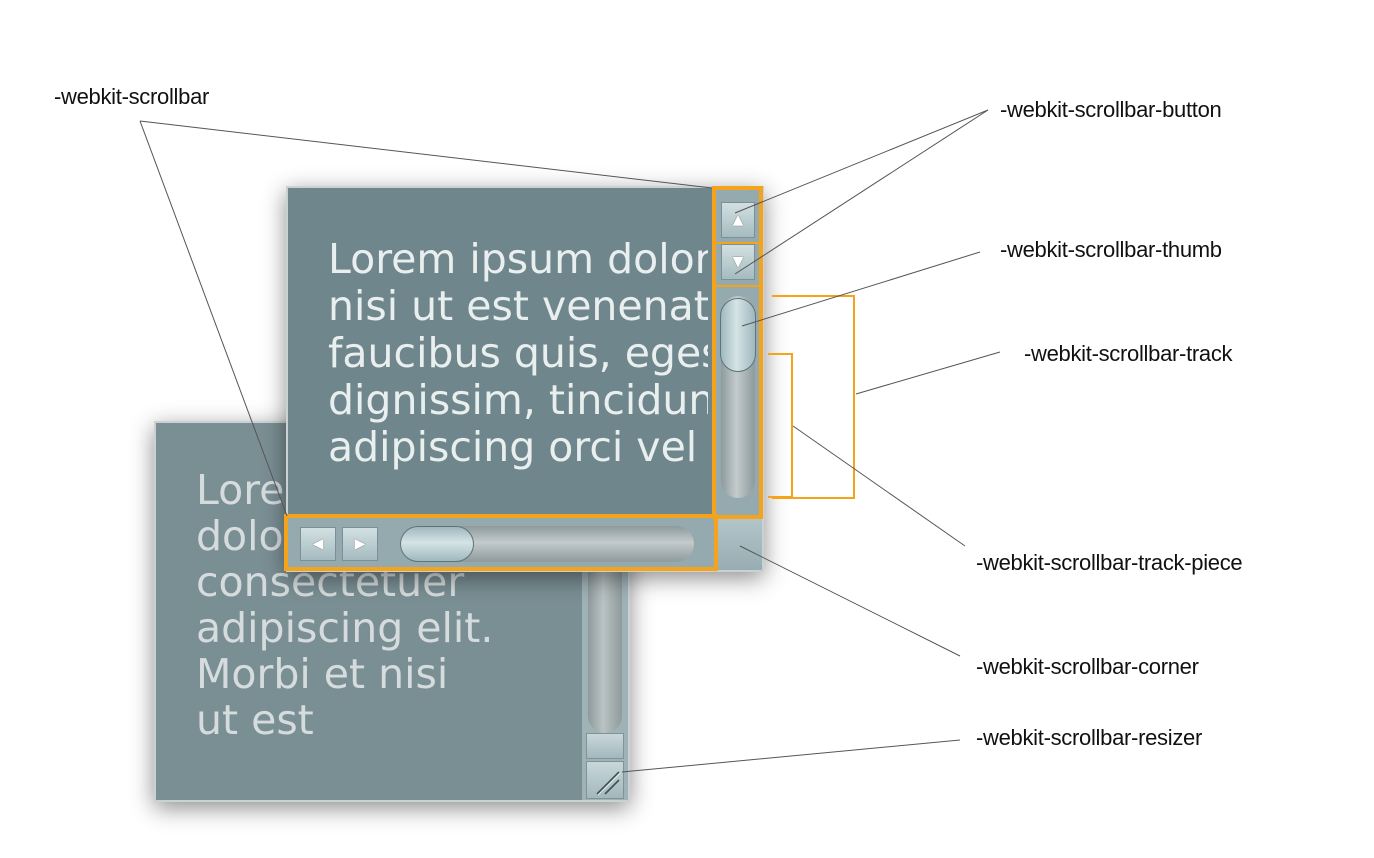 The width and height of the screenshot is (1374, 858). I want to click on label-scrollbar-resizer: -webkit-scrollbar-resizer, so click(1089, 737).